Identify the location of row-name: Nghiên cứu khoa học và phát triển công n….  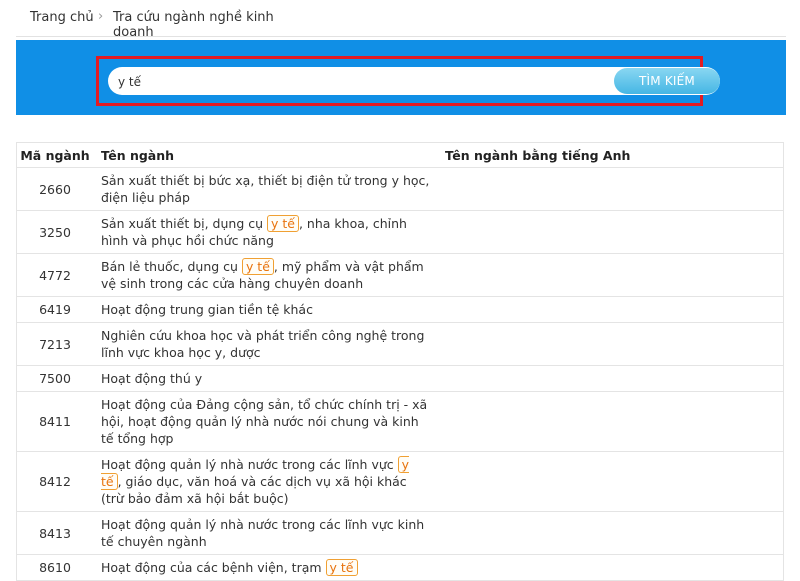
(266, 344).